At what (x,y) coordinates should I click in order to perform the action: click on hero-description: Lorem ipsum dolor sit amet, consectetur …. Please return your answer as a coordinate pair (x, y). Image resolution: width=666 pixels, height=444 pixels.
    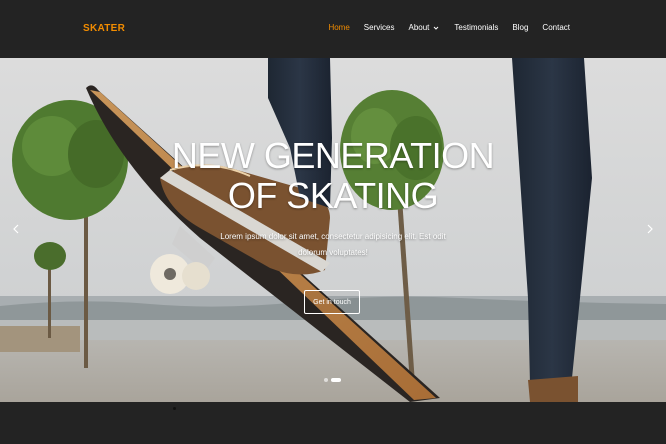
    Looking at the image, I should click on (333, 244).